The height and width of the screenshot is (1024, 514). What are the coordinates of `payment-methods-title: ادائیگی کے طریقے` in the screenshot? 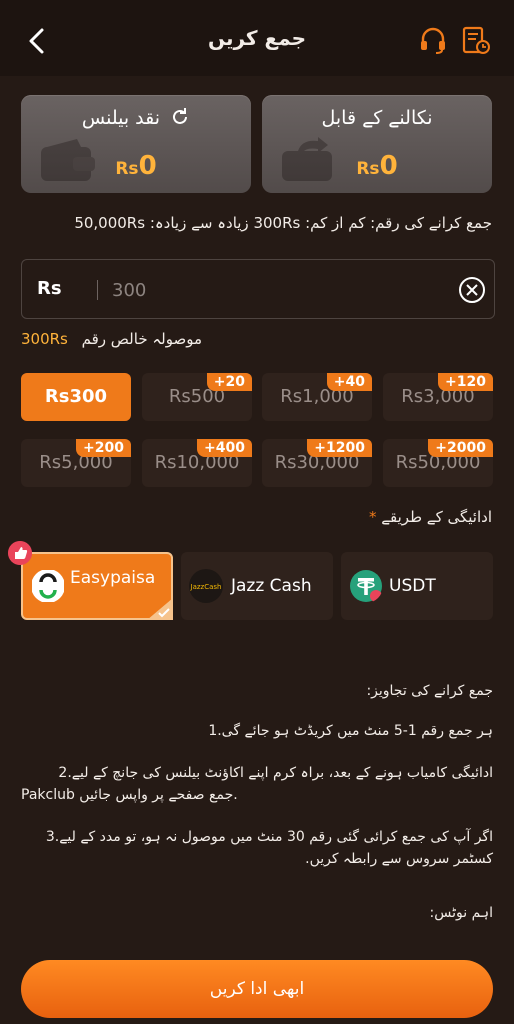 It's located at (436, 517).